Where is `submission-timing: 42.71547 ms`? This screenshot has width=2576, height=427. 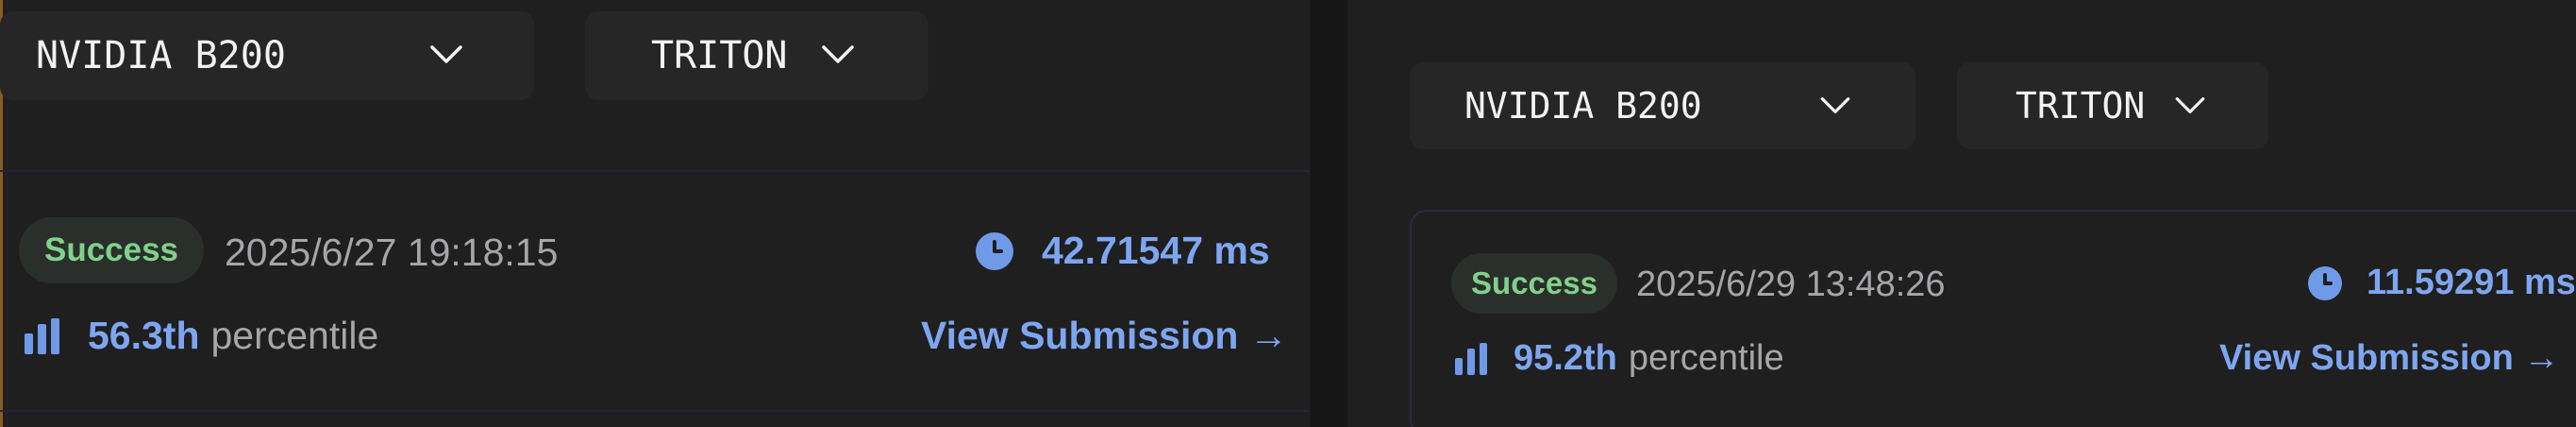 submission-timing: 42.71547 ms is located at coordinates (1123, 251).